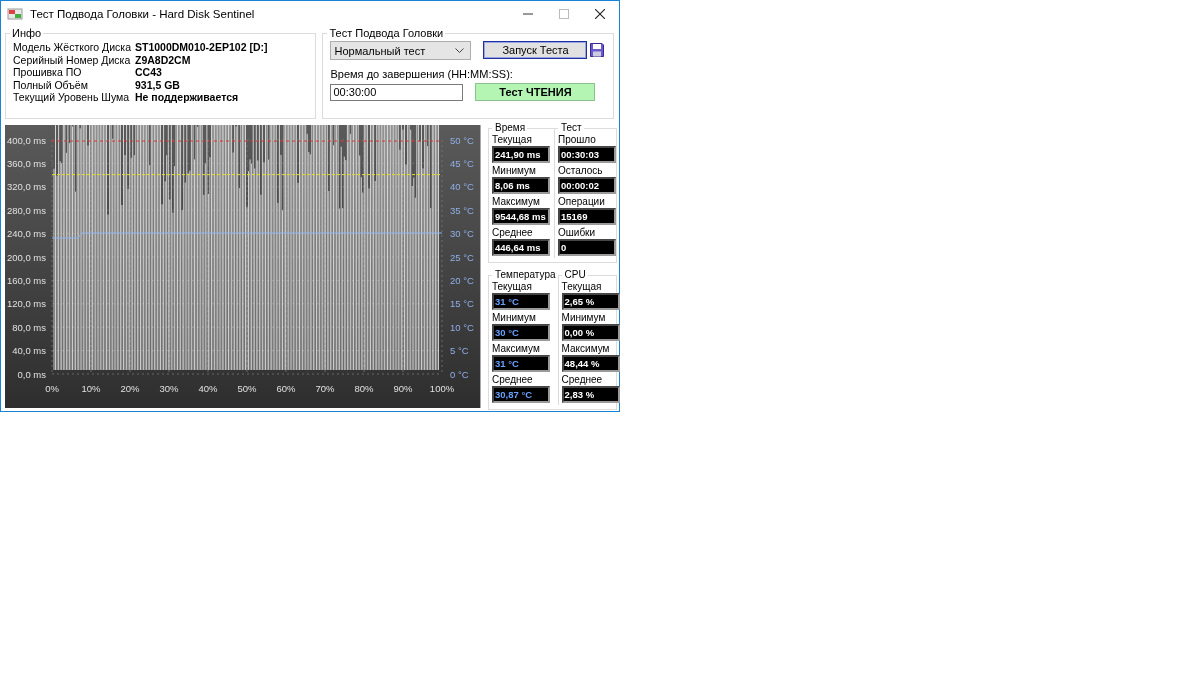  Describe the element at coordinates (26, 234) in the screenshot. I see `y-axis-label: 240,0 ms` at that location.